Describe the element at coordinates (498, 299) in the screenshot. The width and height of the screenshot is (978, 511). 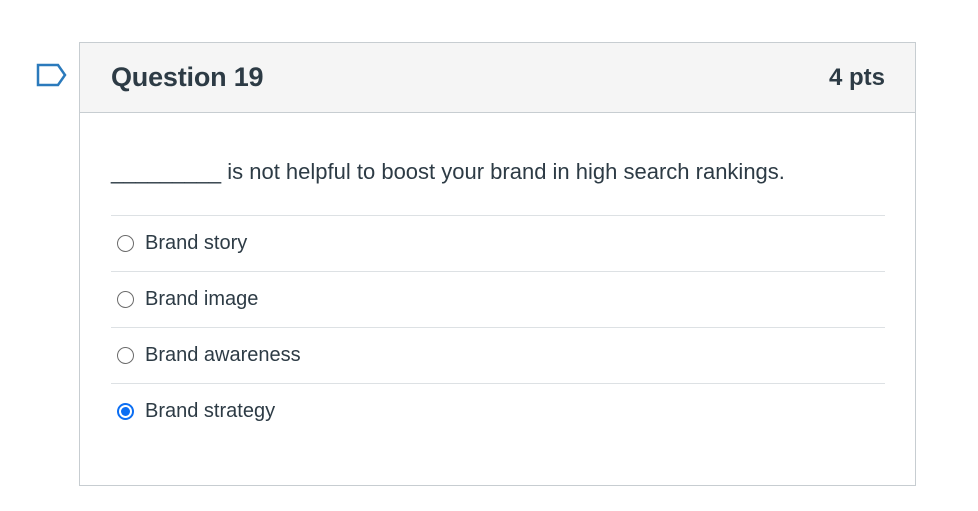
I see `answer-option: Brand image` at that location.